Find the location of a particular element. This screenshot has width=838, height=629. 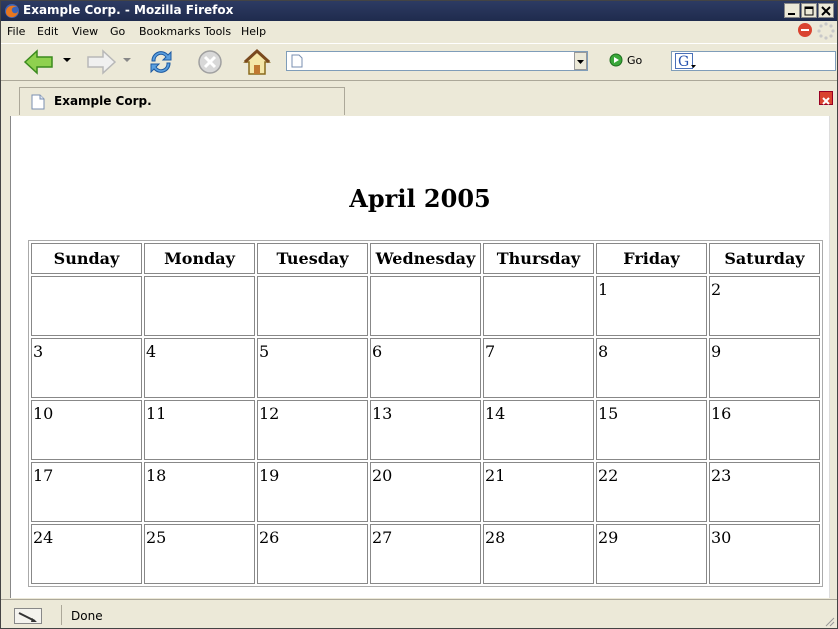

day-cell: 18 is located at coordinates (199, 492).